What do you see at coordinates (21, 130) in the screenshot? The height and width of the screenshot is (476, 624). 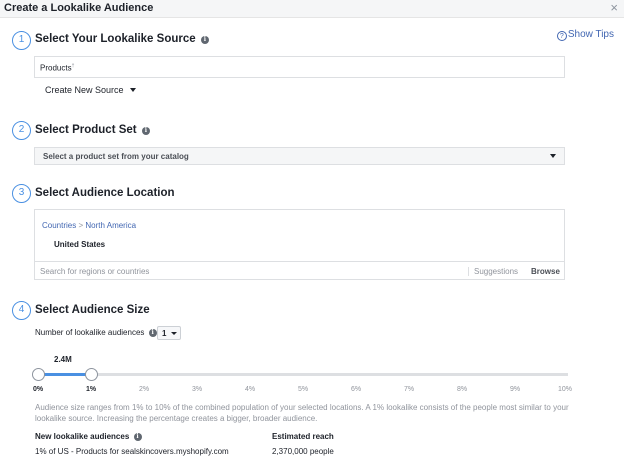 I see `step-2-badge: 2` at bounding box center [21, 130].